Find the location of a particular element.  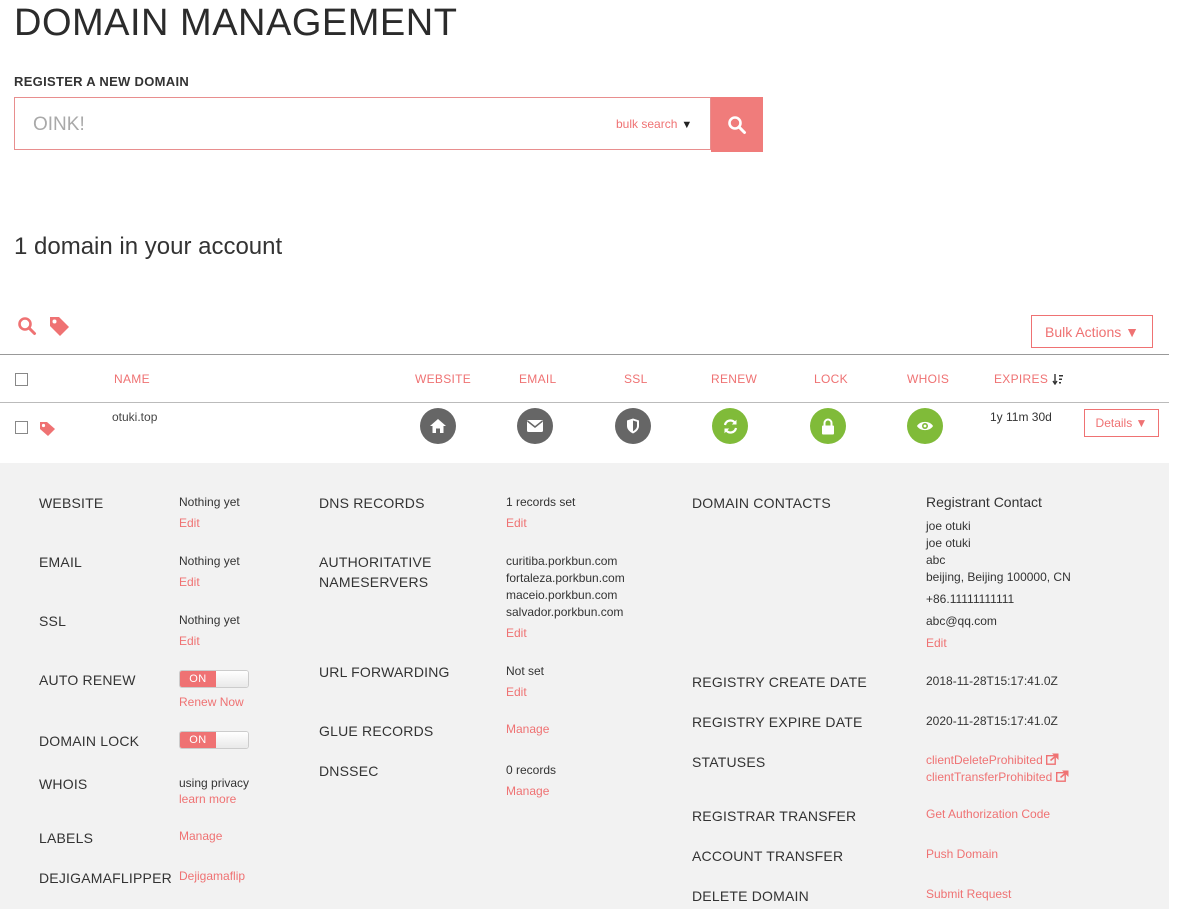

nameservers-label-line1: AUTHORITATIVE is located at coordinates (375, 562).